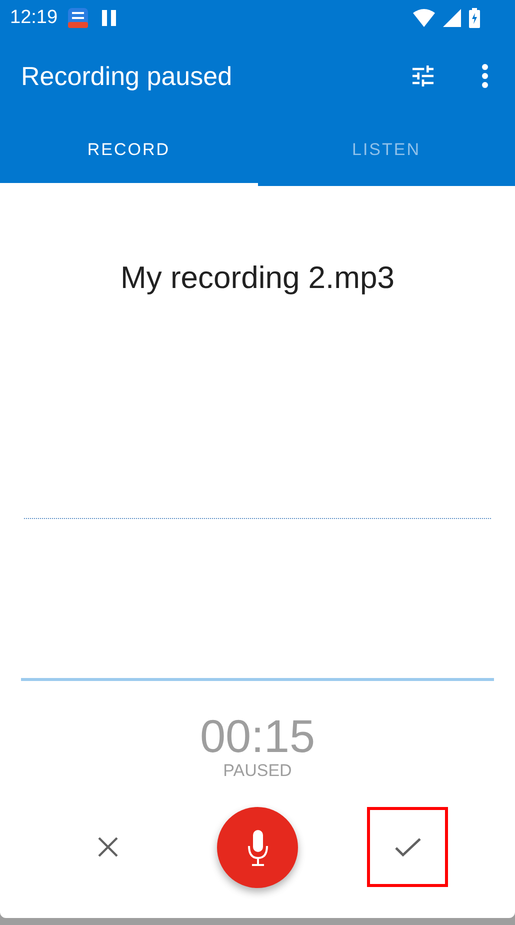  I want to click on pause-icon, so click(109, 18).